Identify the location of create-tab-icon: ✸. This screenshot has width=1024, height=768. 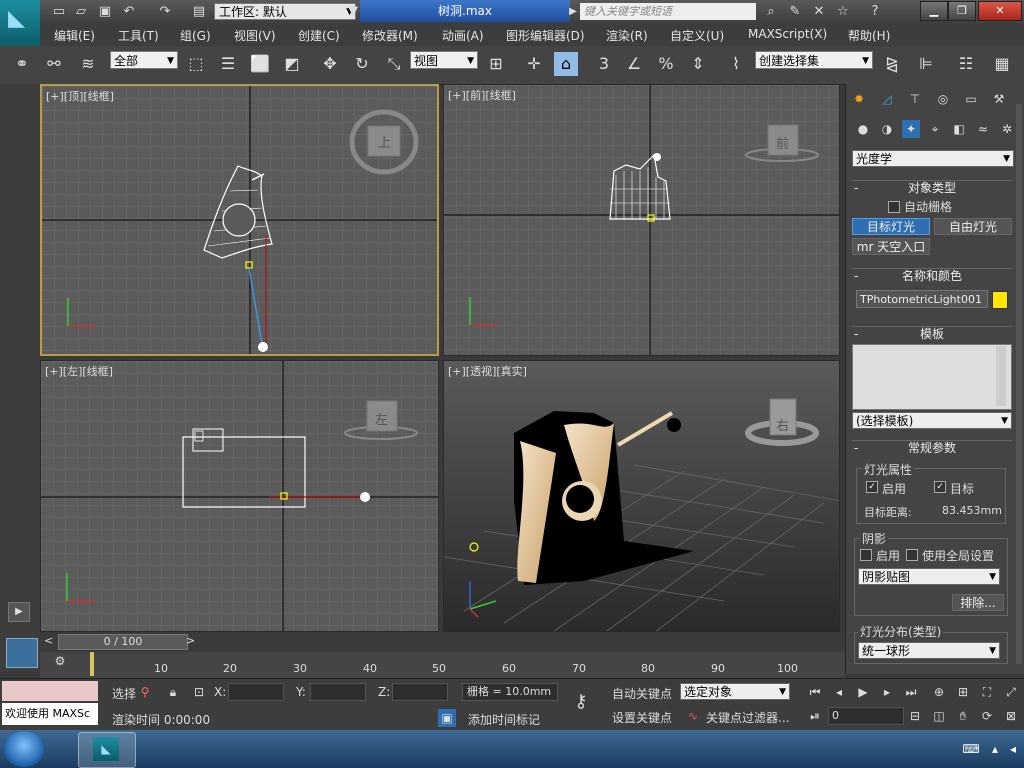
(859, 99).